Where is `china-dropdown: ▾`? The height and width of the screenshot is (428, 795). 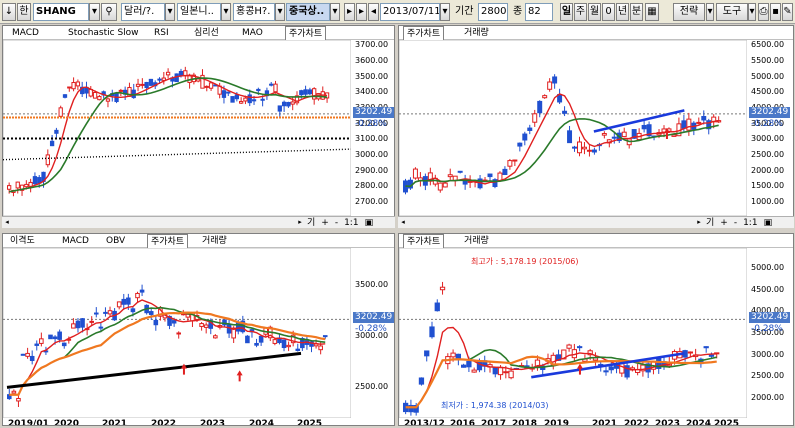 china-dropdown: ▾ is located at coordinates (335, 12).